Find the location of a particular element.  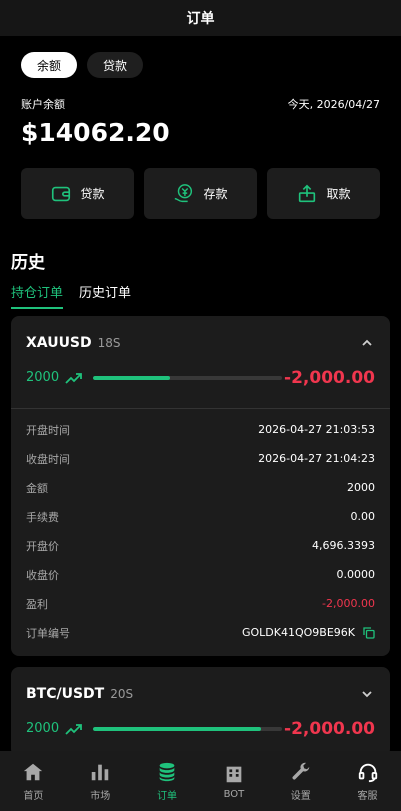

headset-icon is located at coordinates (367, 772).